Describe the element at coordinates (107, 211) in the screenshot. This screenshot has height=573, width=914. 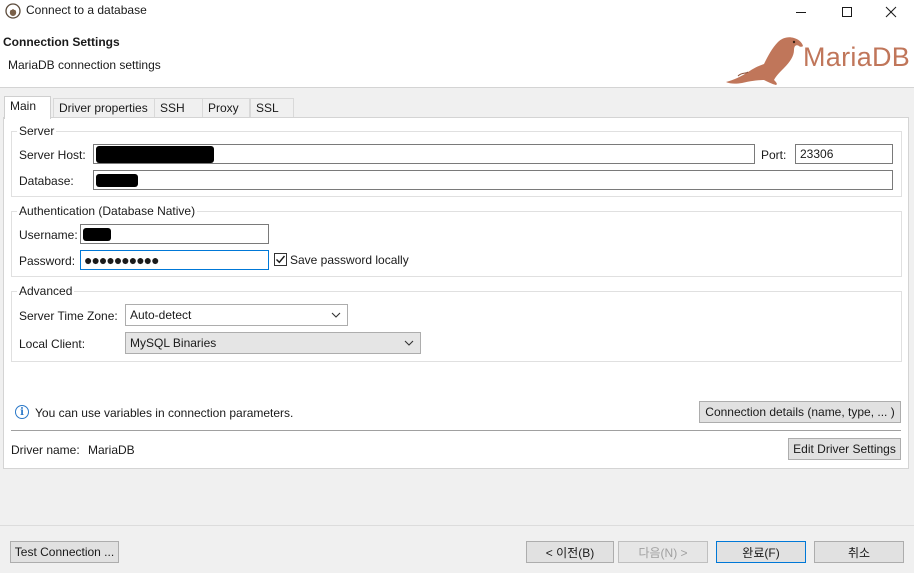
I see `auth-group-title: Authentication (Database Native)` at that location.